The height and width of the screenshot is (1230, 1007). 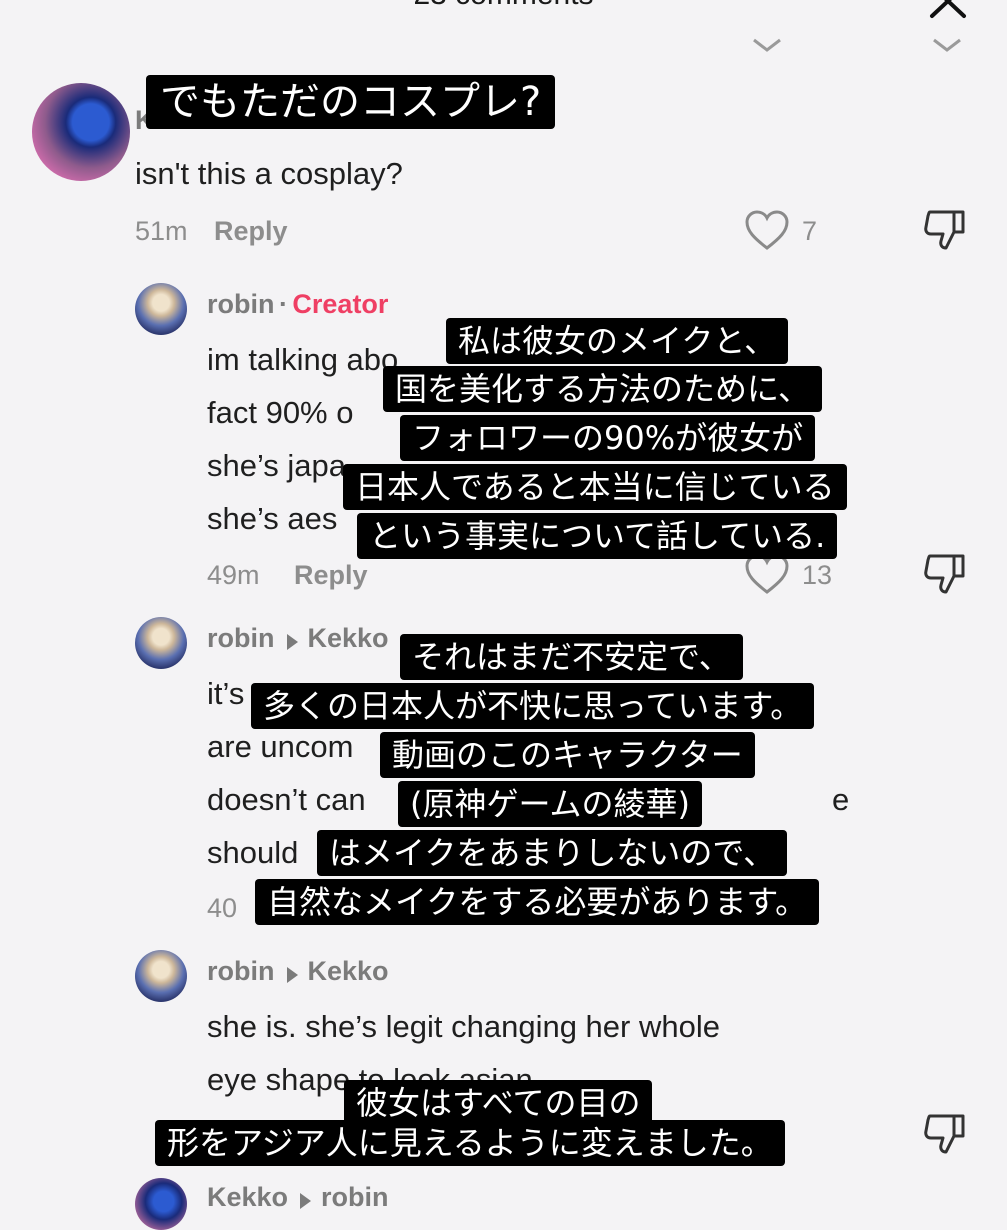 I want to click on caption-overlay: 動画のこのキャラクター, so click(x=567, y=755).